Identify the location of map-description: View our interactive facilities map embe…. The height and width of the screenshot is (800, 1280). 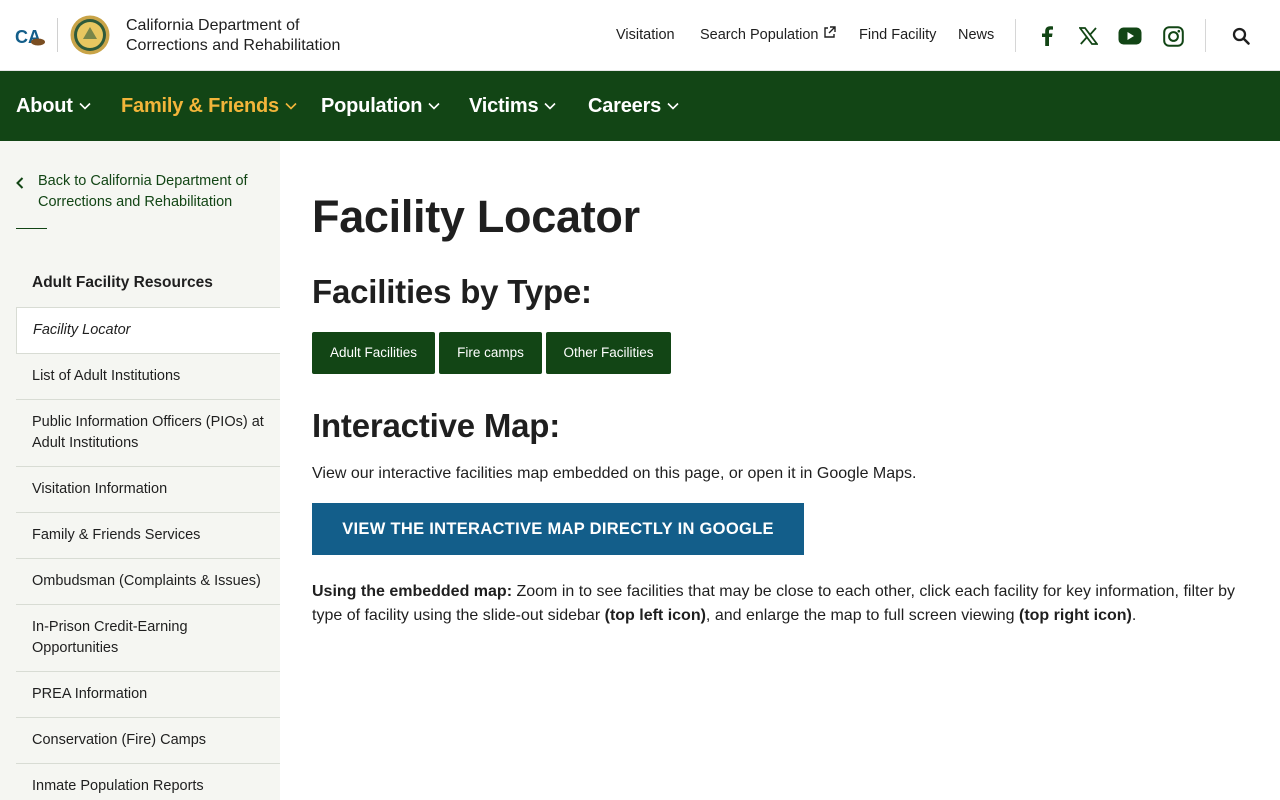
(614, 473).